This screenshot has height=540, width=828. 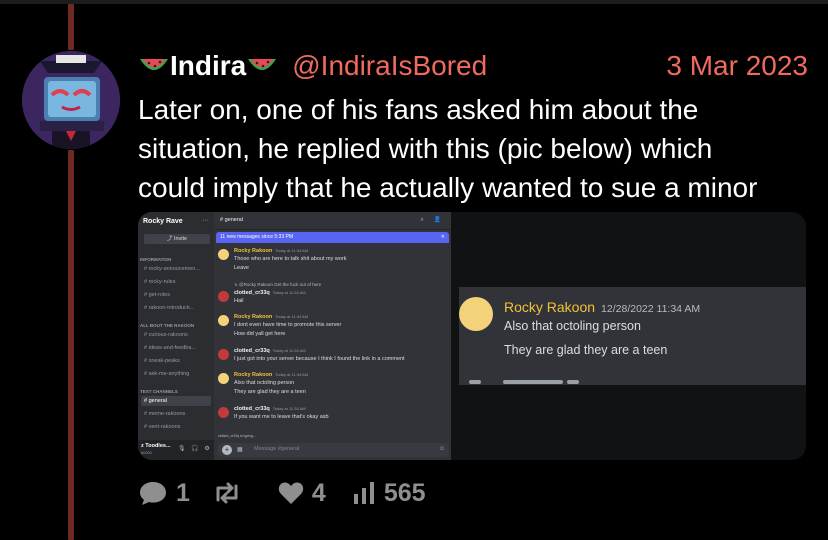 I want to click on channel-item: # curious-rakoons, so click(x=166, y=335).